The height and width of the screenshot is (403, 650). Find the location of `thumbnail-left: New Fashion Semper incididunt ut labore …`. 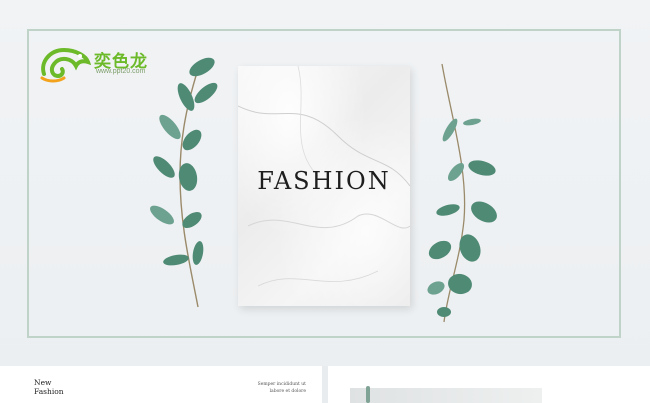

thumbnail-left: New Fashion Semper incididunt ut labore … is located at coordinates (161, 384).